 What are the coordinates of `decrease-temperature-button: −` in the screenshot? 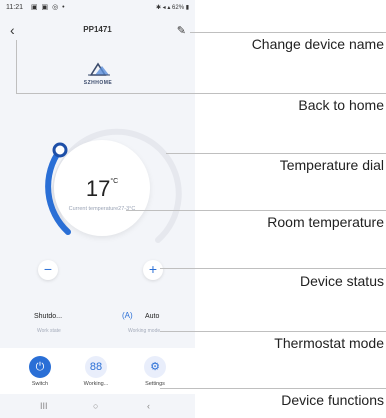 It's located at (48, 270).